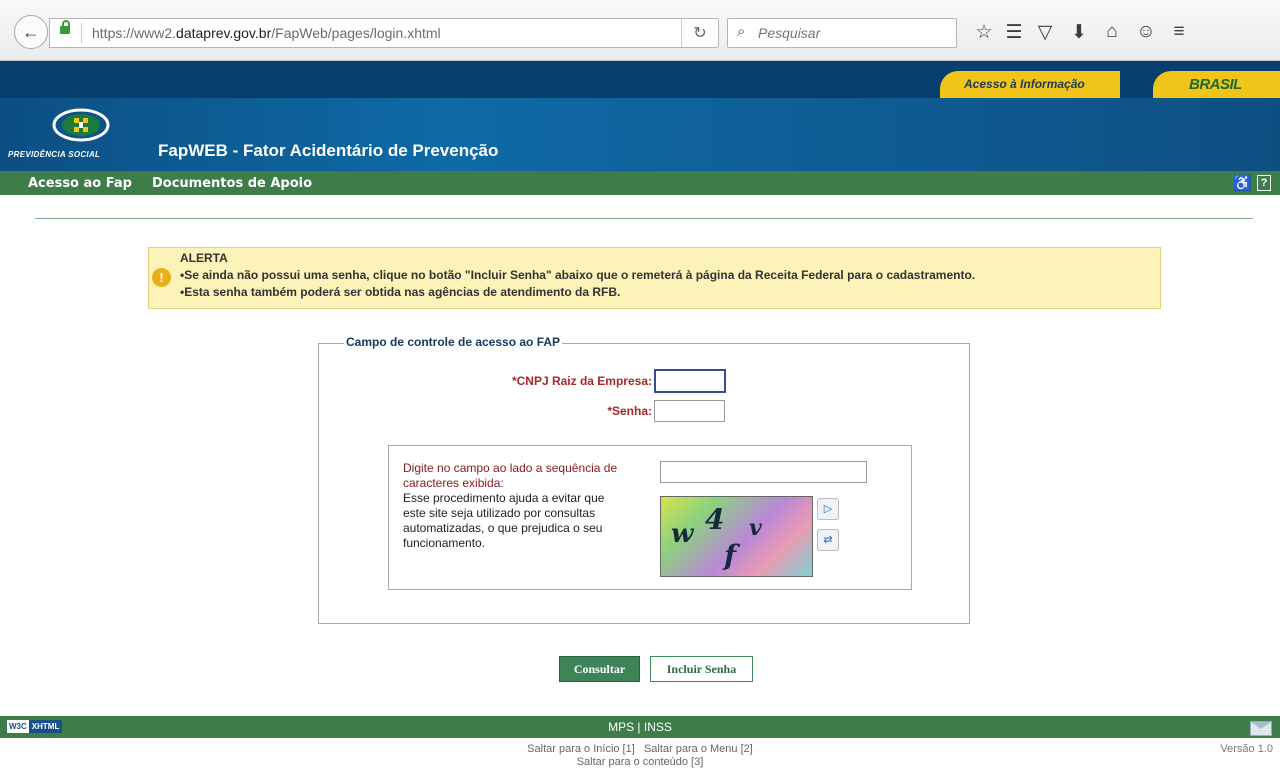 The height and width of the screenshot is (774, 1280). I want to click on captcha-image: w 4 f v, so click(736, 536).